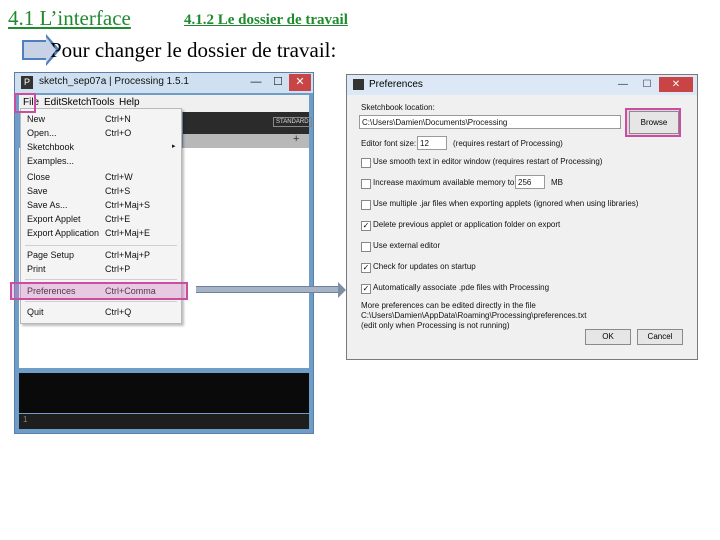 The image size is (720, 540). Describe the element at coordinates (608, 337) in the screenshot. I see `ok-button: OK` at that location.